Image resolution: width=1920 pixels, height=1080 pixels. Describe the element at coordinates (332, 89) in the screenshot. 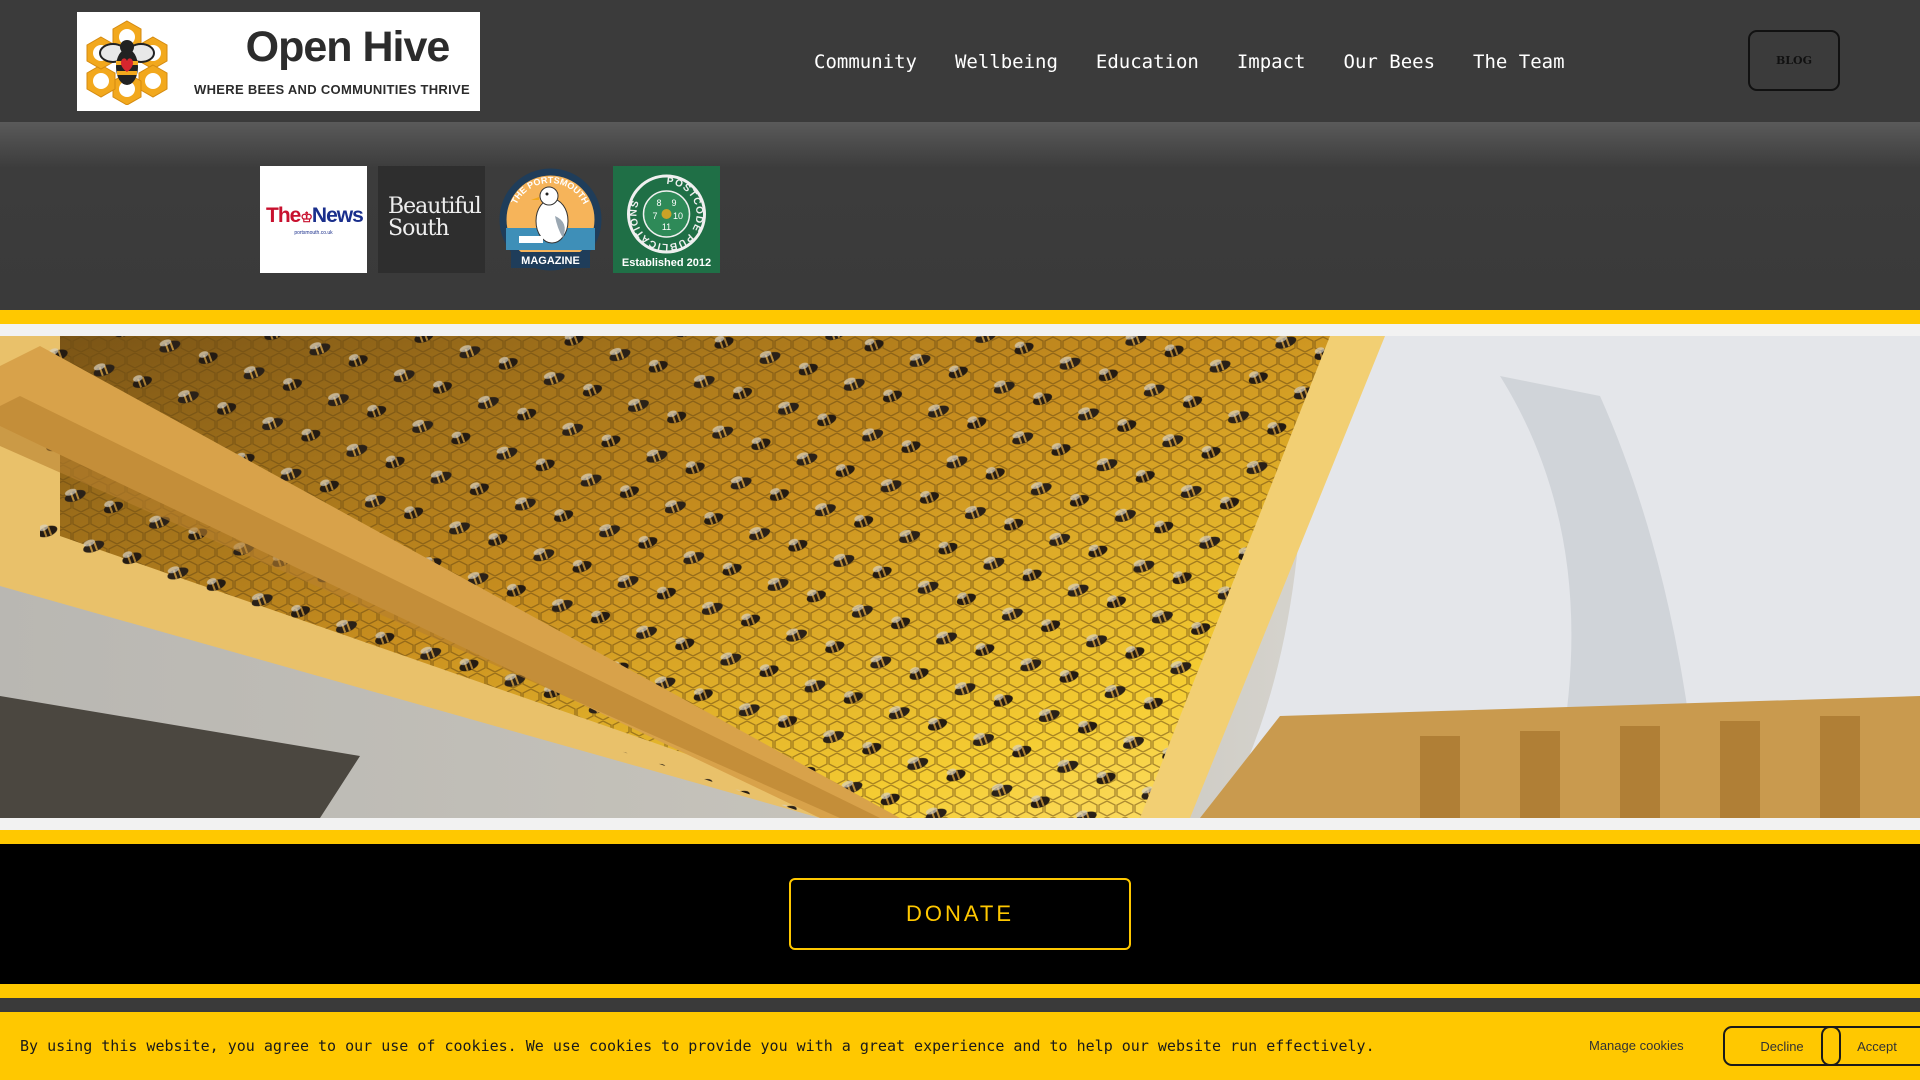

I see `brand-tagline: WHERE BEES AND COMMUNITIES THRIVE` at that location.